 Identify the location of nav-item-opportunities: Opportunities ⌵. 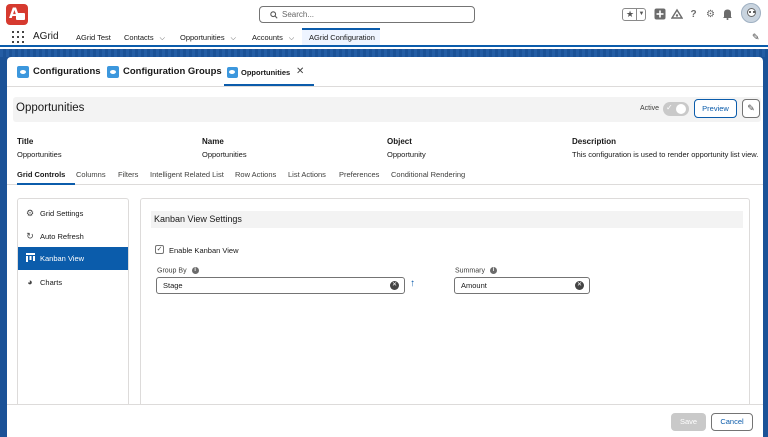
(208, 38).